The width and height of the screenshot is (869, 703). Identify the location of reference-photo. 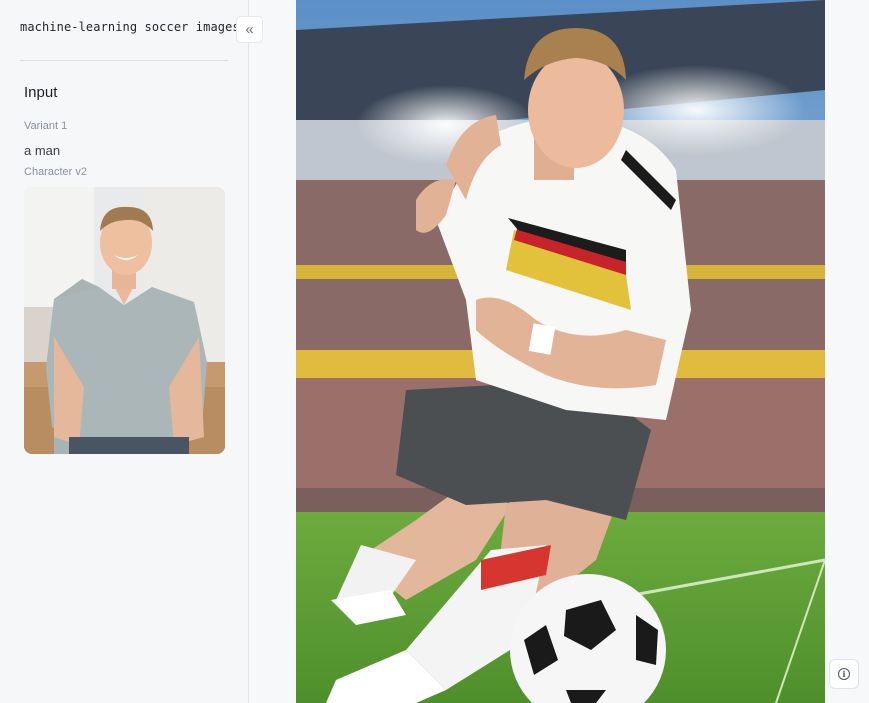
(124, 320).